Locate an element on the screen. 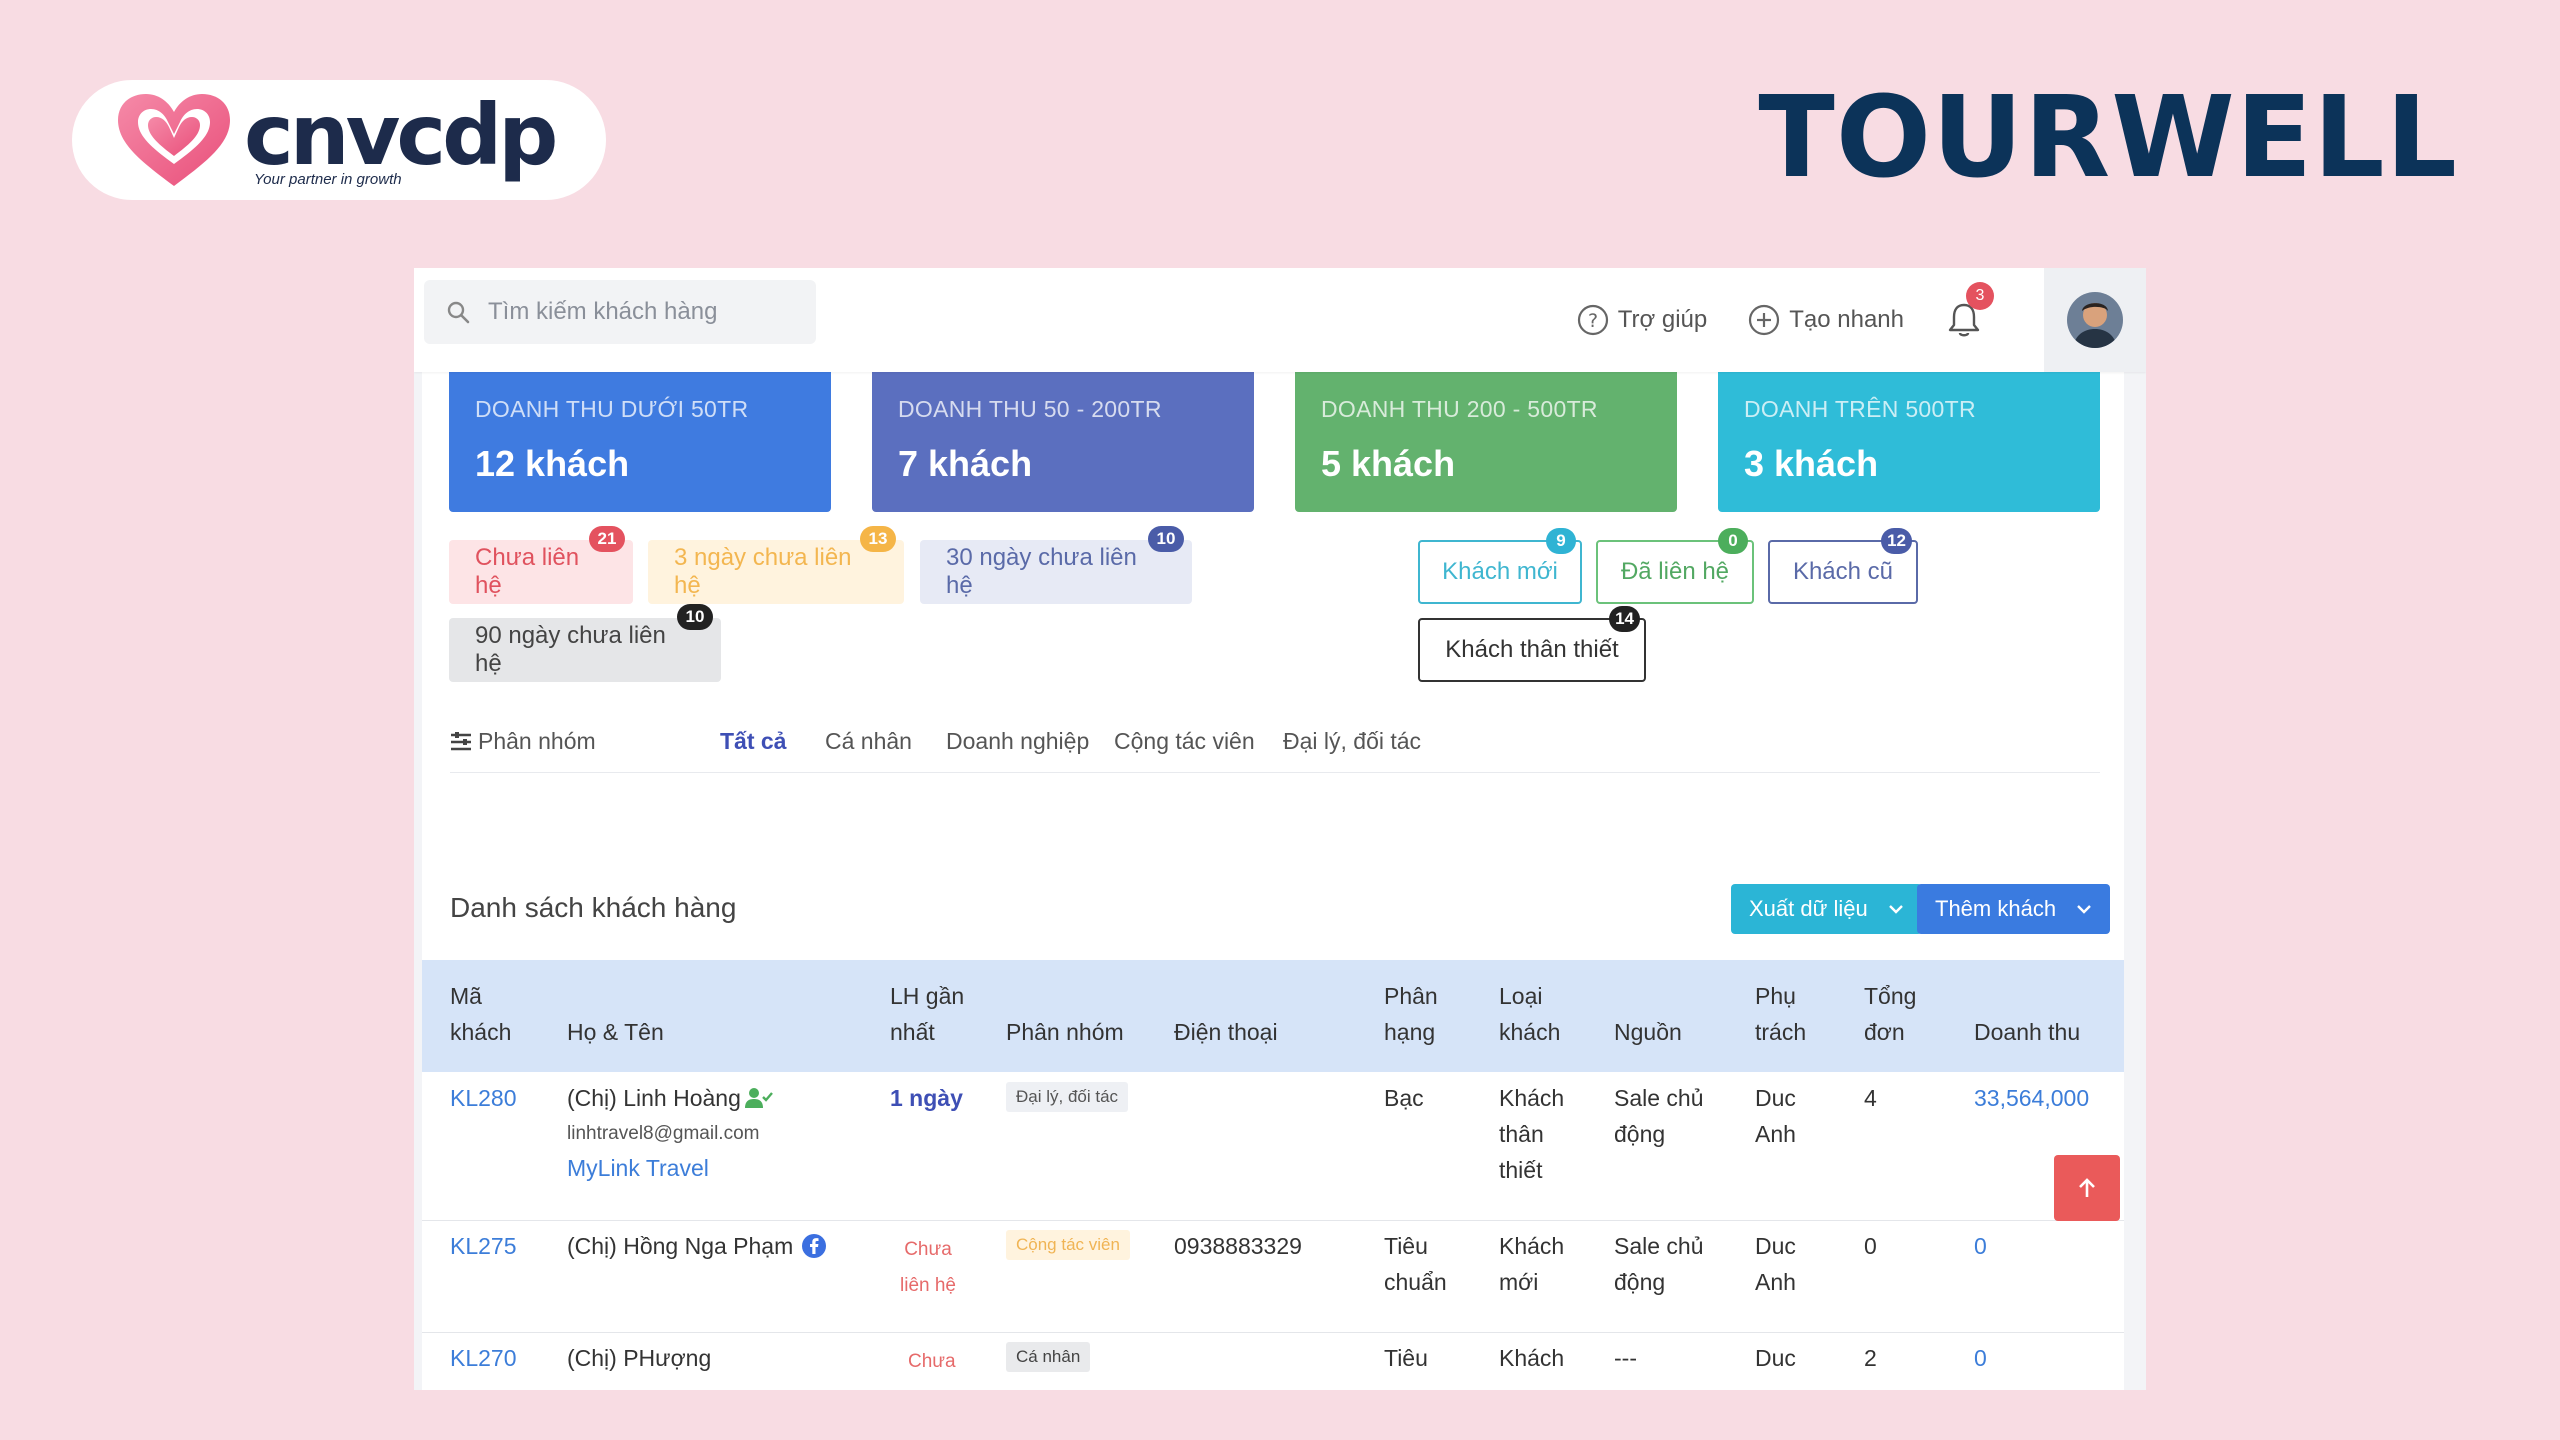 This screenshot has width=2560, height=1440. user-menu is located at coordinates (2095, 320).